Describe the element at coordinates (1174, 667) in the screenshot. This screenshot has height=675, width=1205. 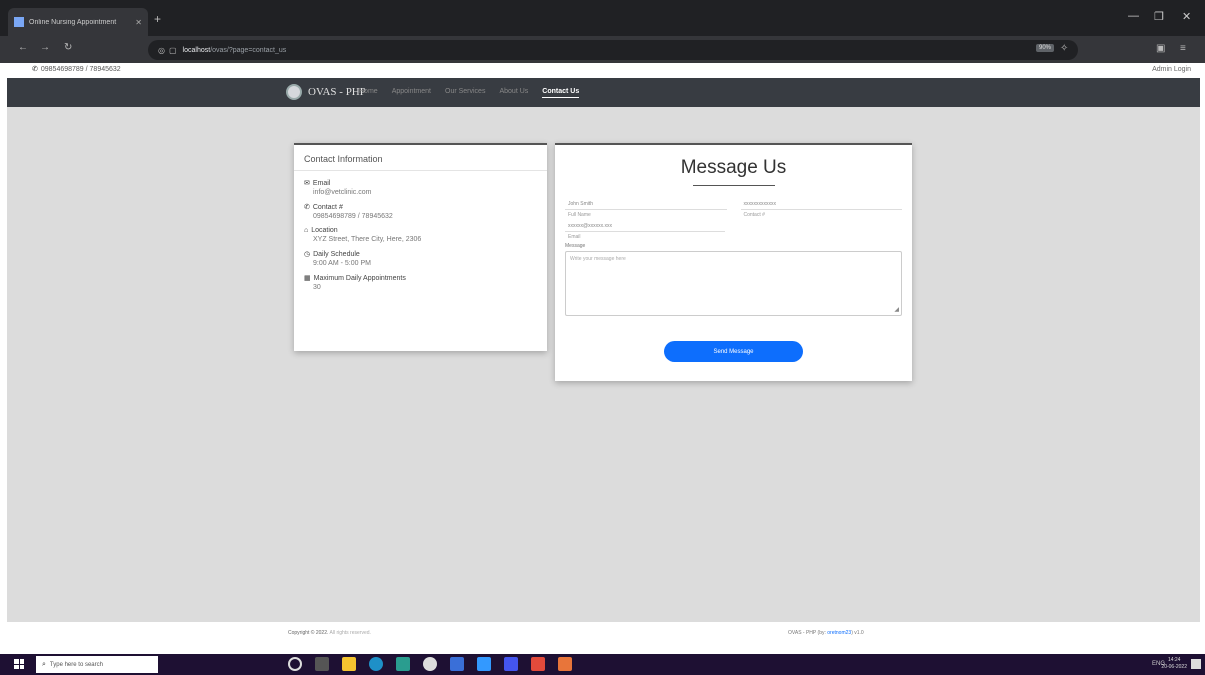
I see `clock-date: 20-06-2022` at that location.